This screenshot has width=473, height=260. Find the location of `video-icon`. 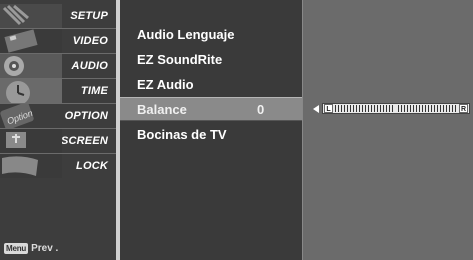

video-icon is located at coordinates (31, 41).